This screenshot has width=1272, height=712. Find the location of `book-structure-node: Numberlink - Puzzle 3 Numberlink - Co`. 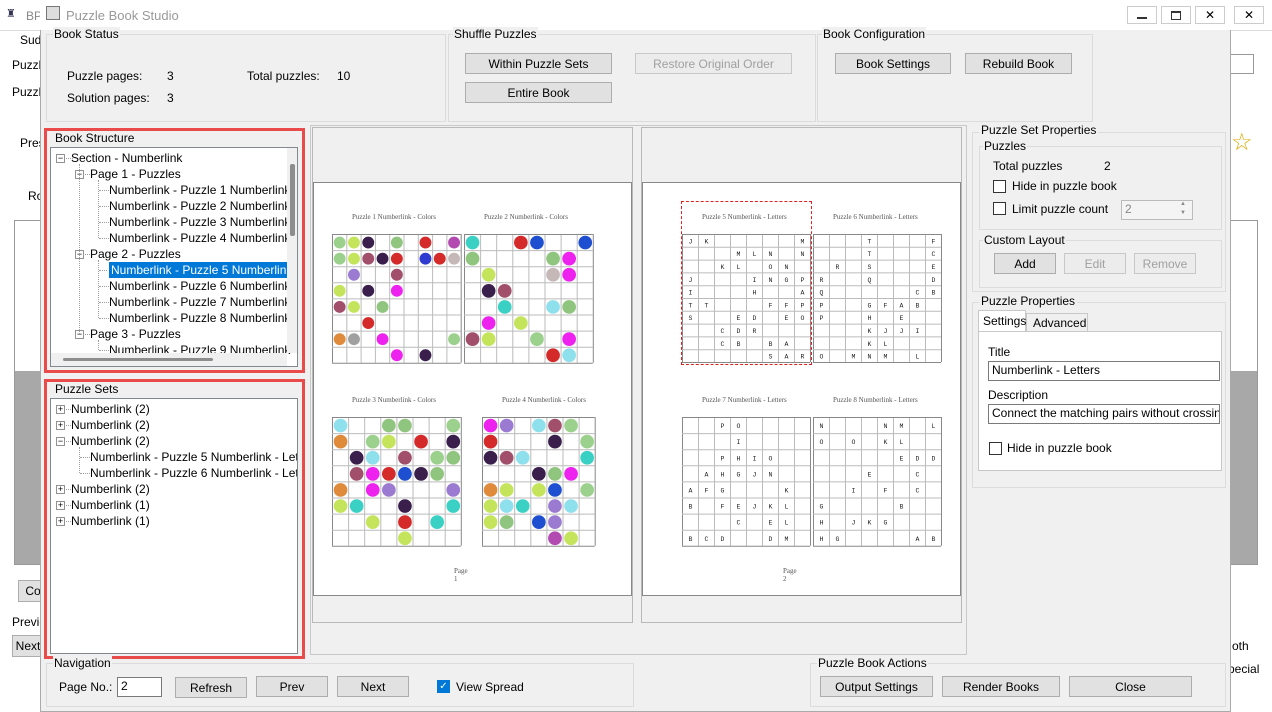

book-structure-node: Numberlink - Puzzle 3 Numberlink - Co is located at coordinates (203, 222).